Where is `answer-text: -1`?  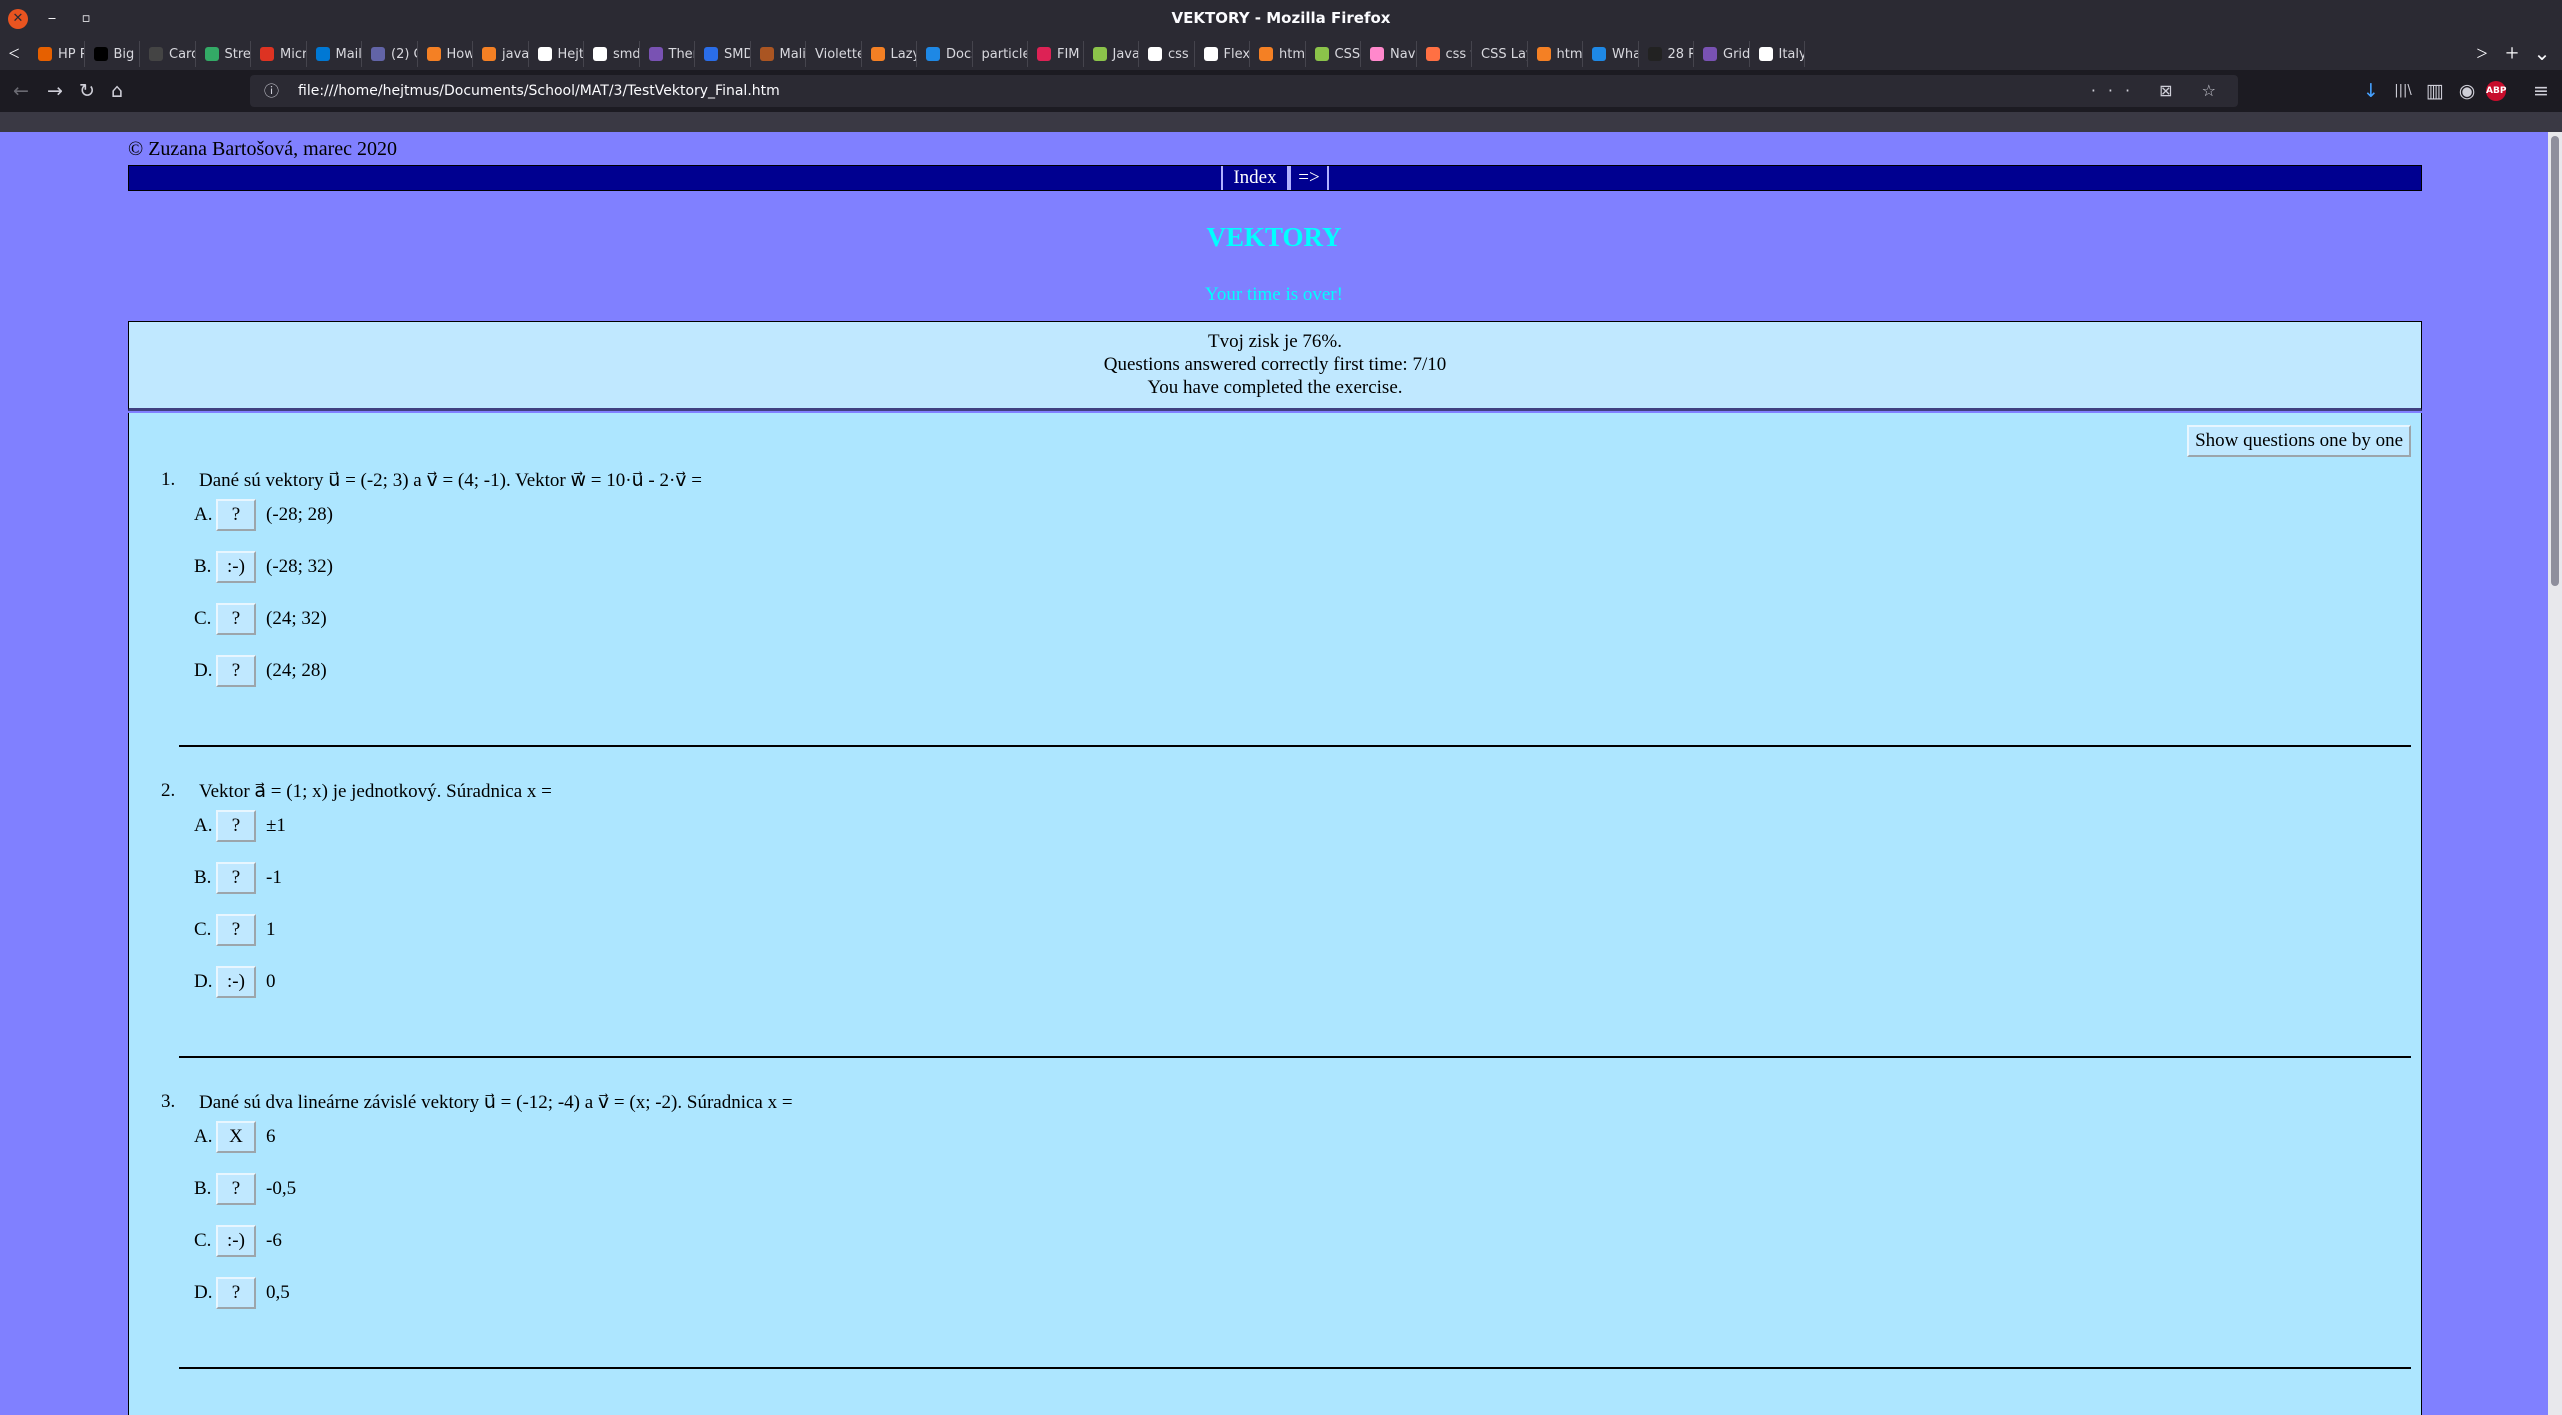
answer-text: -1 is located at coordinates (274, 877).